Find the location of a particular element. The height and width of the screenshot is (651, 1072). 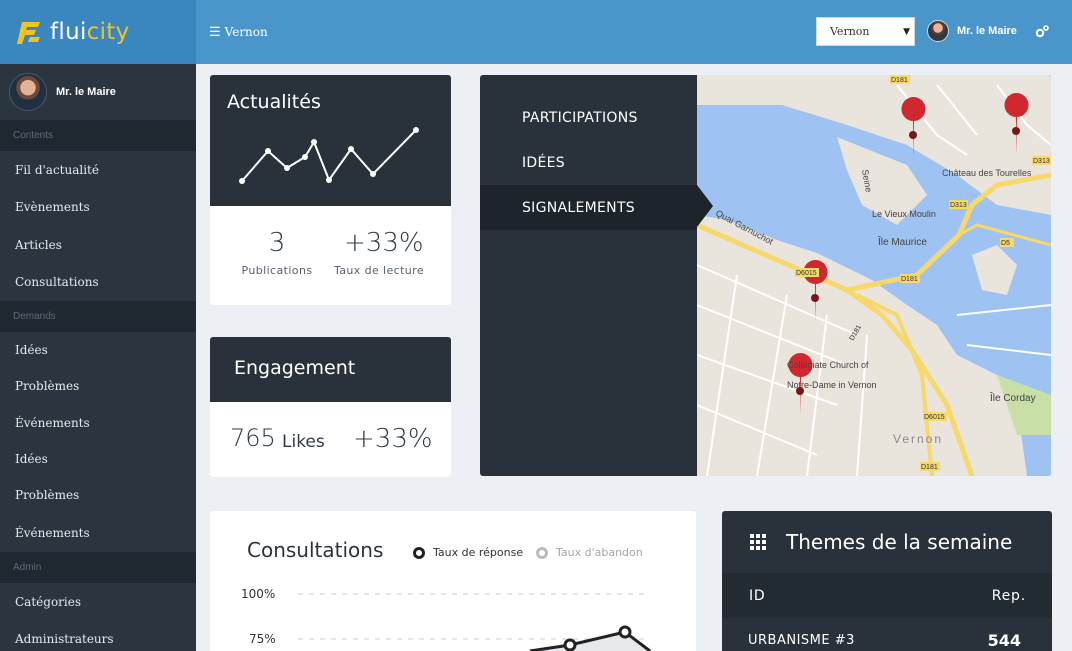

publications-stat: 3 Publications is located at coordinates (277, 252).